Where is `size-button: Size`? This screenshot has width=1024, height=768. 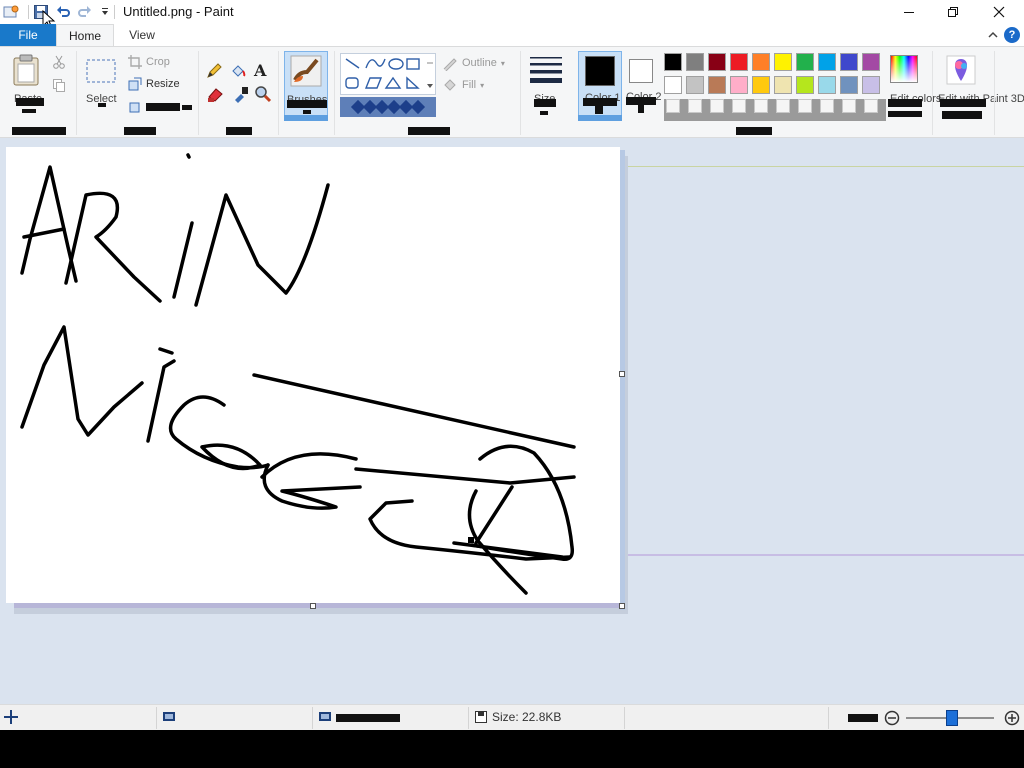 size-button: Size is located at coordinates (546, 88).